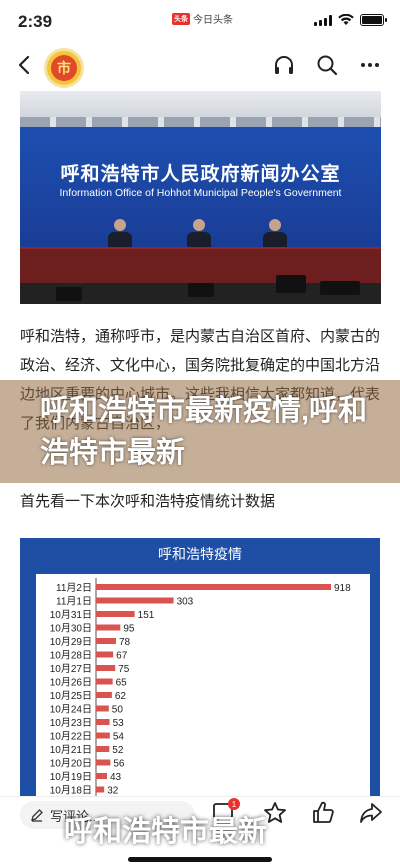 Image resolution: width=400 pixels, height=865 pixels. I want to click on article-paragraph-2: 首先看一下本次呼和浩特疫情统计数据, so click(148, 501).